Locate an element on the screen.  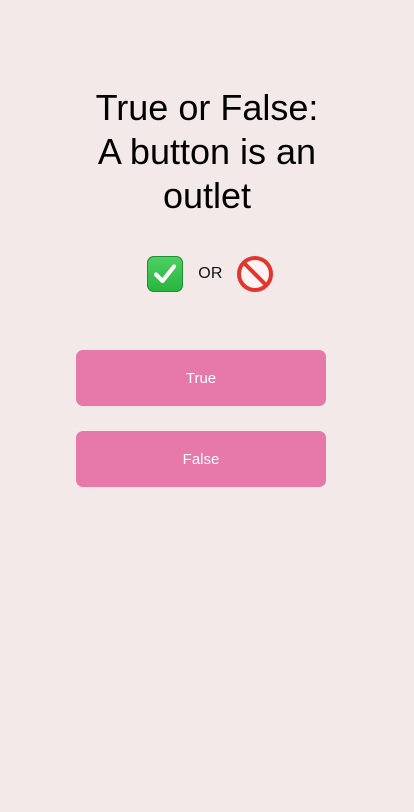
true-button: True is located at coordinates (201, 378).